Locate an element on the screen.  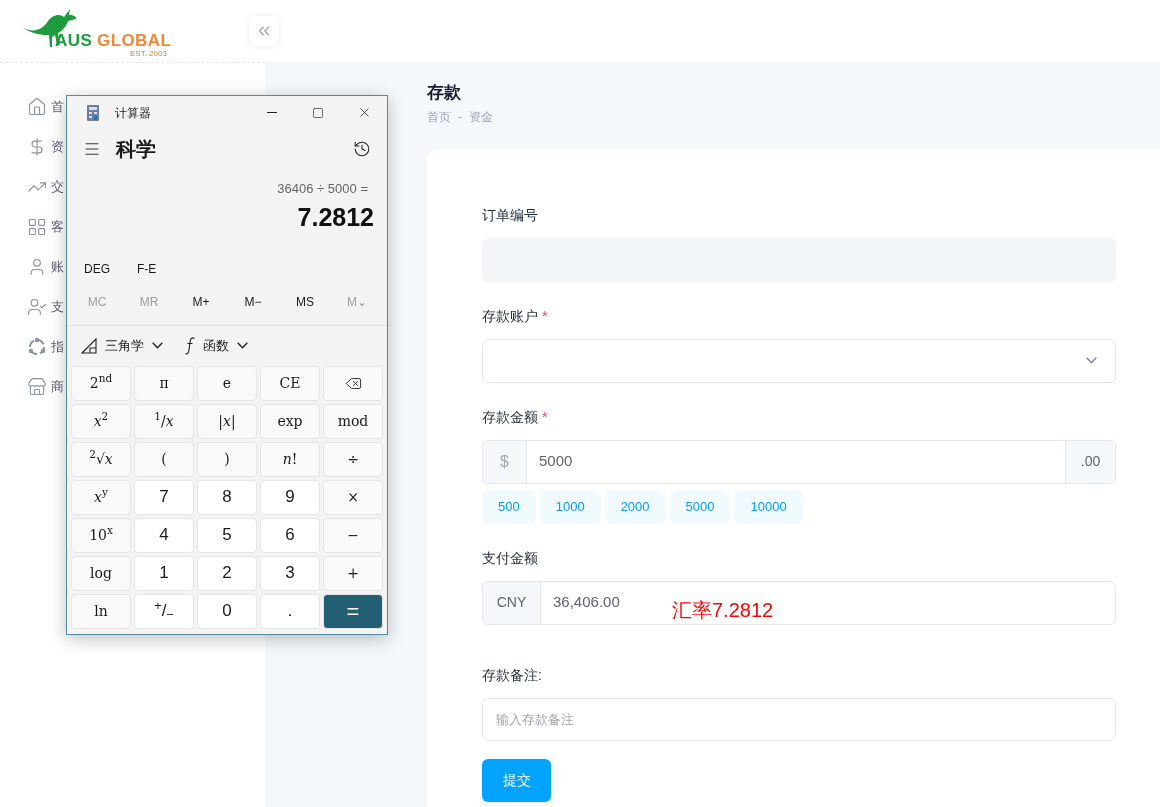
currency-prefix: $ is located at coordinates (505, 461).